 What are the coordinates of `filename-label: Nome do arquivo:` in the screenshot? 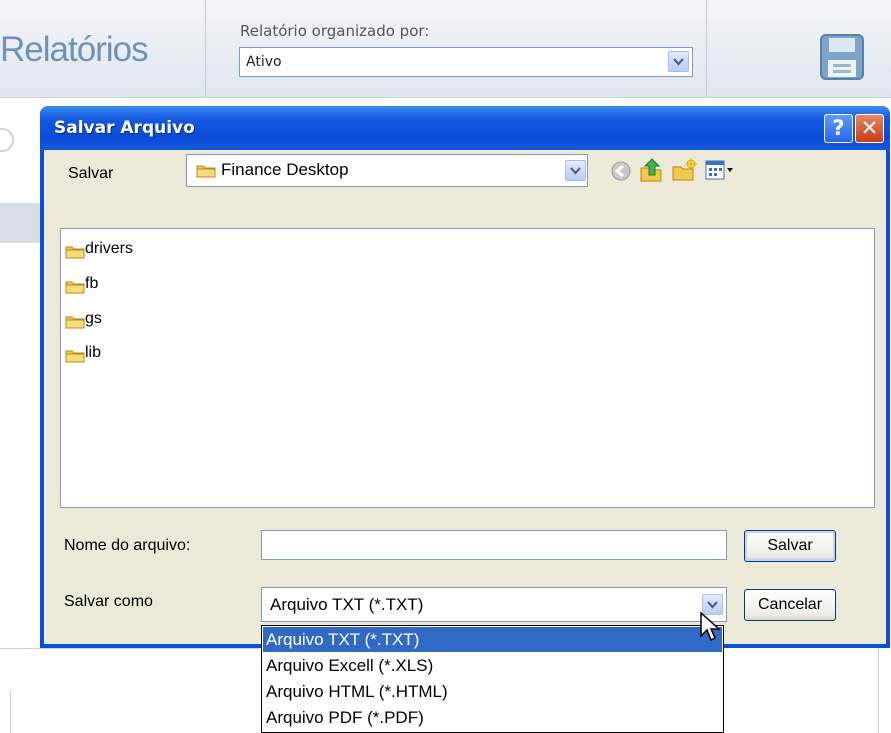 It's located at (127, 545).